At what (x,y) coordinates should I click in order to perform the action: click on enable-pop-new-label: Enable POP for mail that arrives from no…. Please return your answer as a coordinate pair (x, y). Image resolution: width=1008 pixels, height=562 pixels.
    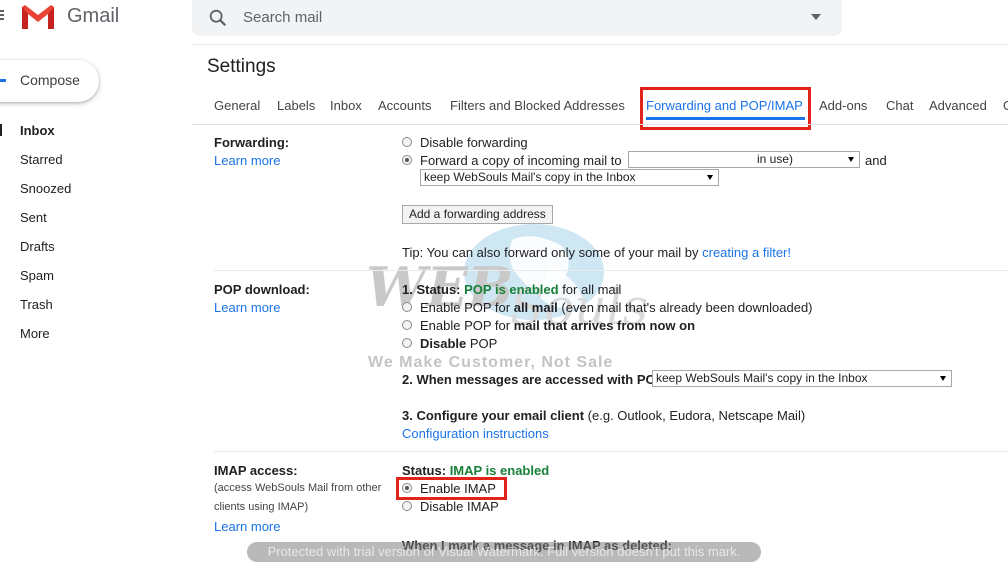
    Looking at the image, I should click on (557, 325).